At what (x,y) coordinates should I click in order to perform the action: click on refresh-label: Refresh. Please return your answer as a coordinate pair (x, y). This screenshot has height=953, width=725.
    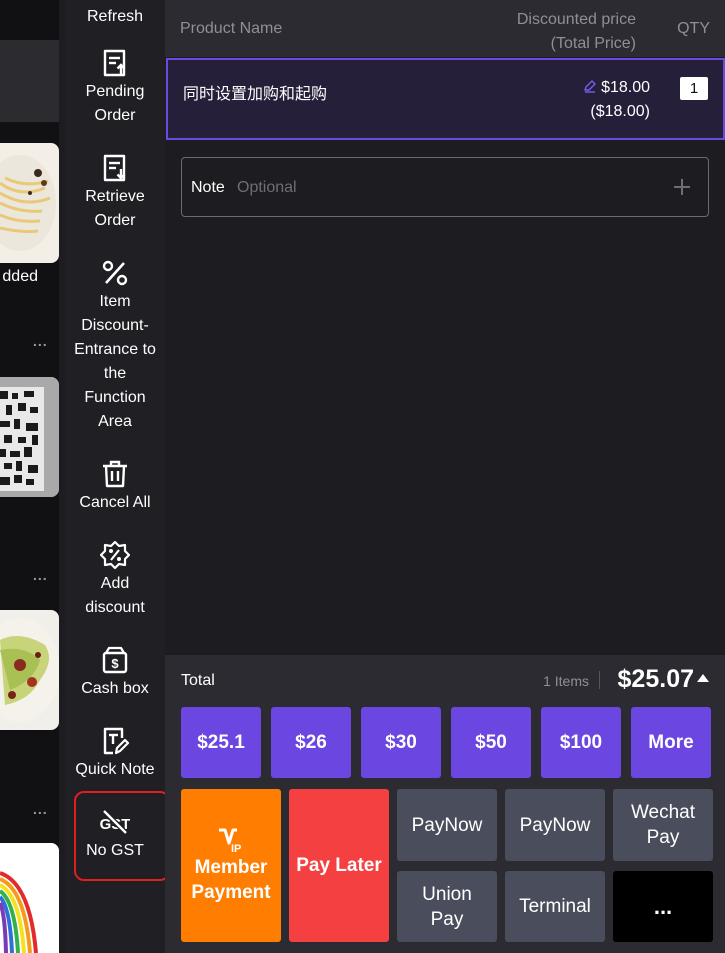
    Looking at the image, I should click on (115, 16).